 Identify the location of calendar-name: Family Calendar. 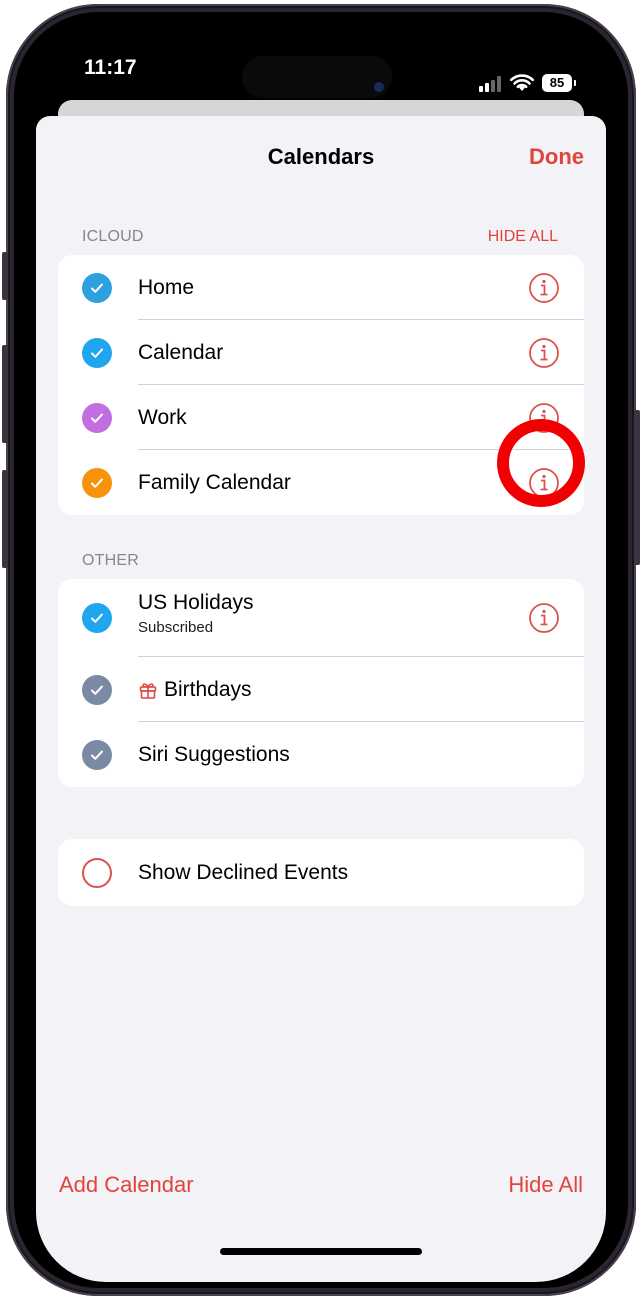
(214, 482).